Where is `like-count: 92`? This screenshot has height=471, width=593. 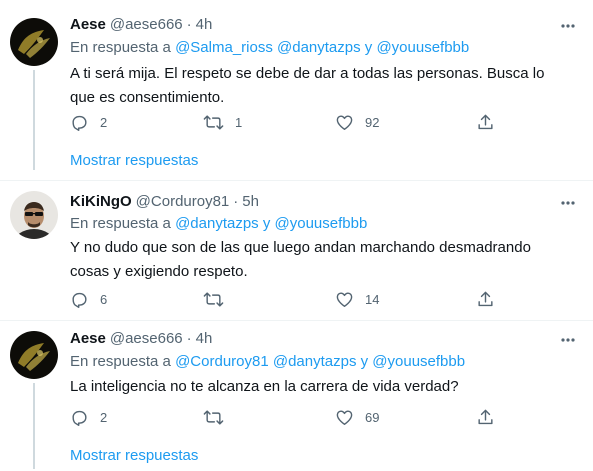 like-count: 92 is located at coordinates (372, 122).